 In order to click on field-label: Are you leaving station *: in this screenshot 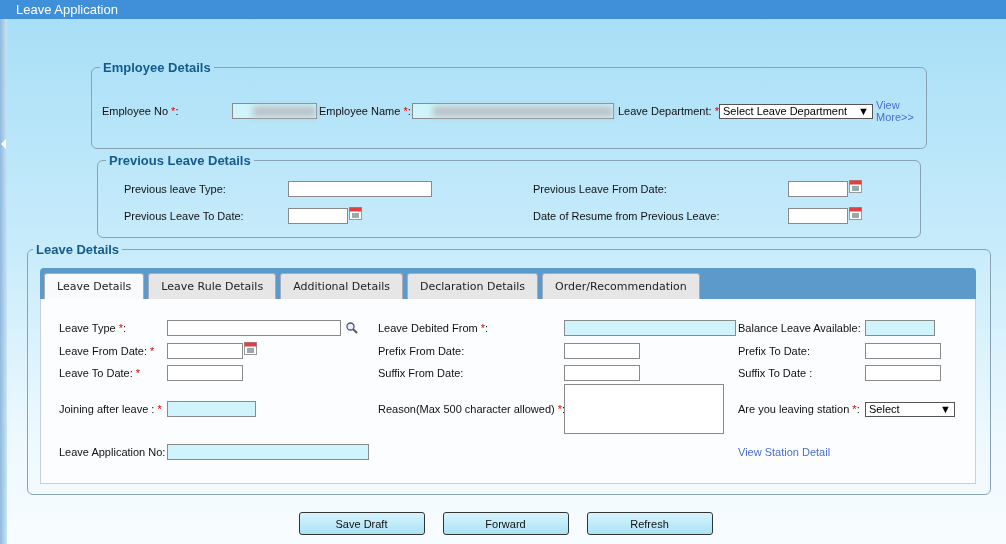, I will do `click(799, 409)`.